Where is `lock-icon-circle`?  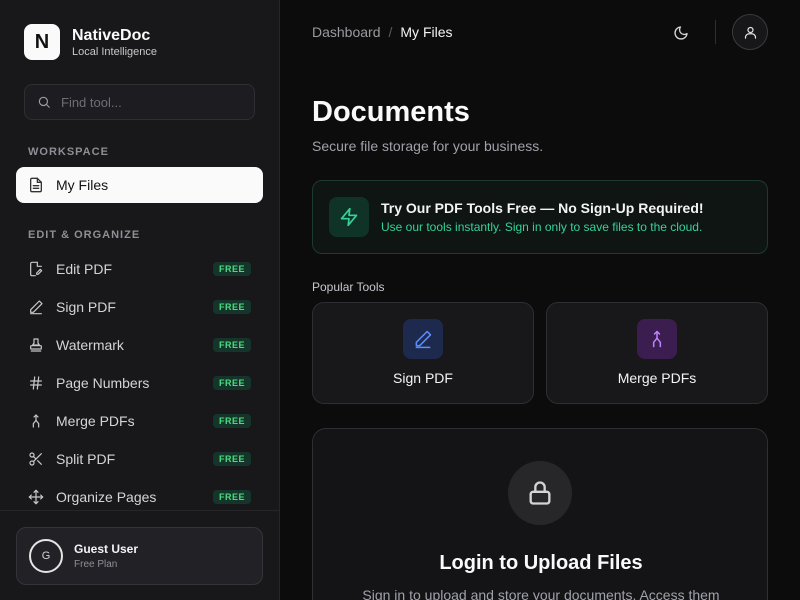
lock-icon-circle is located at coordinates (540, 493).